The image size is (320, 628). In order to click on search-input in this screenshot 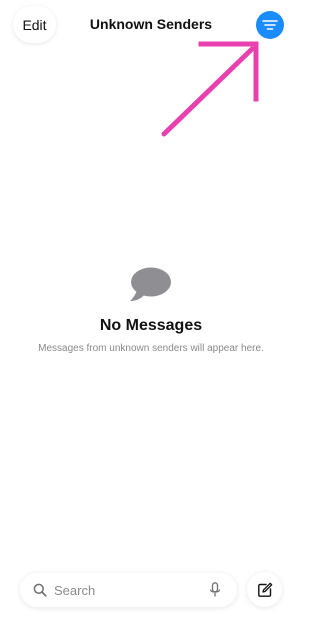, I will do `click(129, 590)`.